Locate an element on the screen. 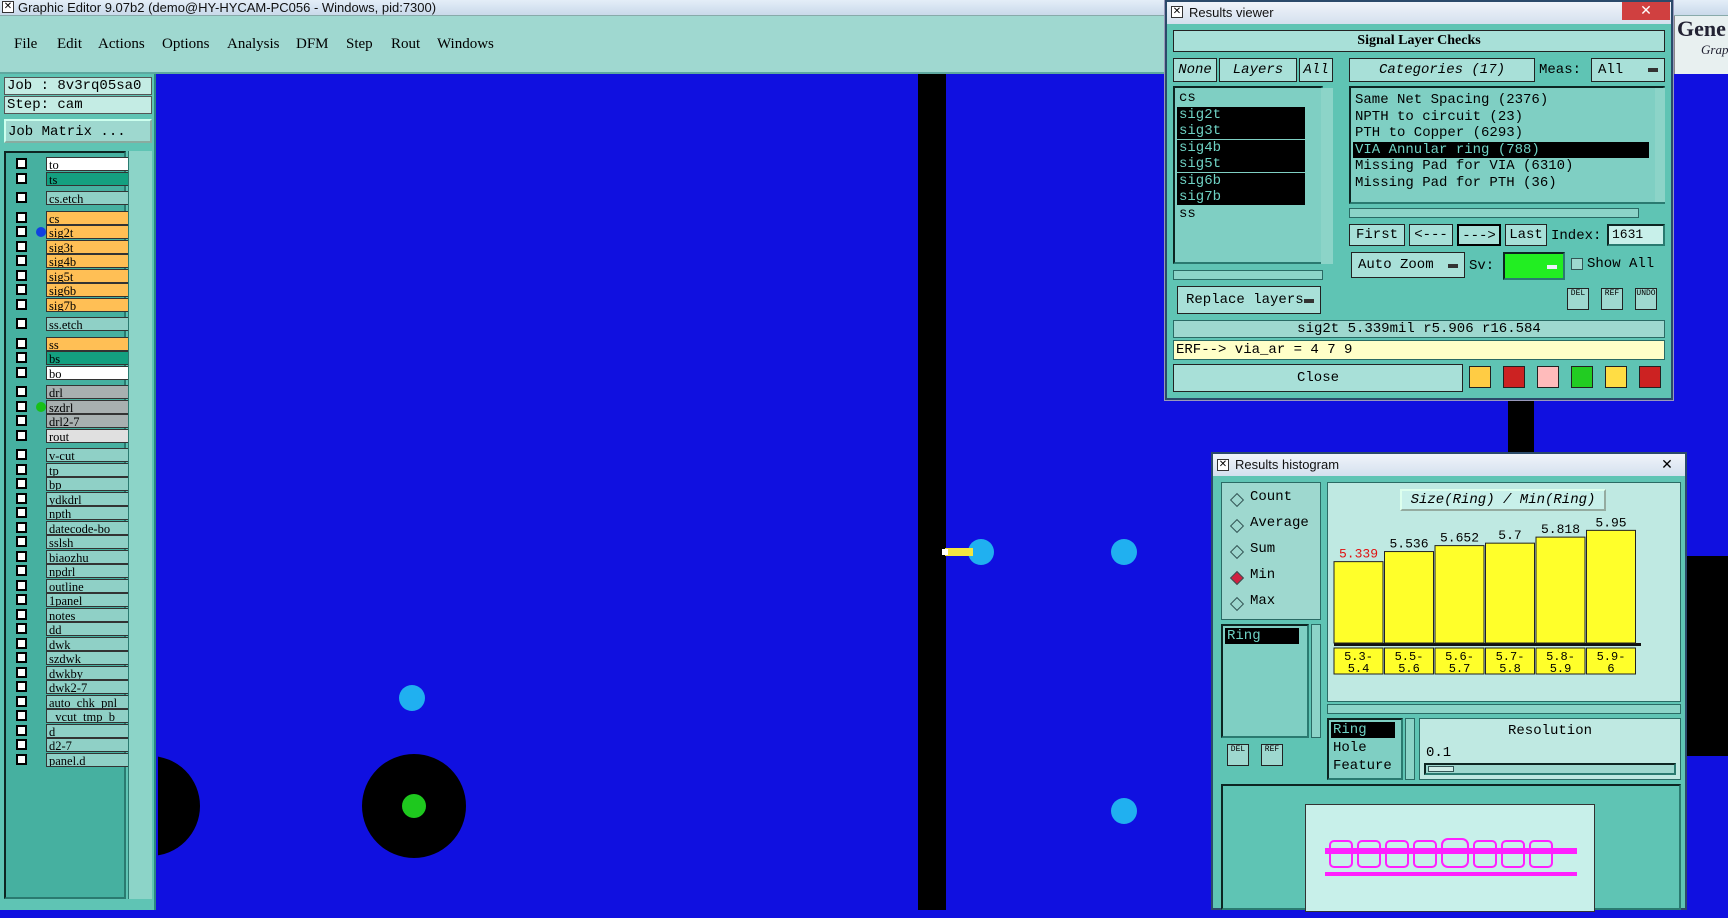  layer-name: v-cut is located at coordinates (89, 455).